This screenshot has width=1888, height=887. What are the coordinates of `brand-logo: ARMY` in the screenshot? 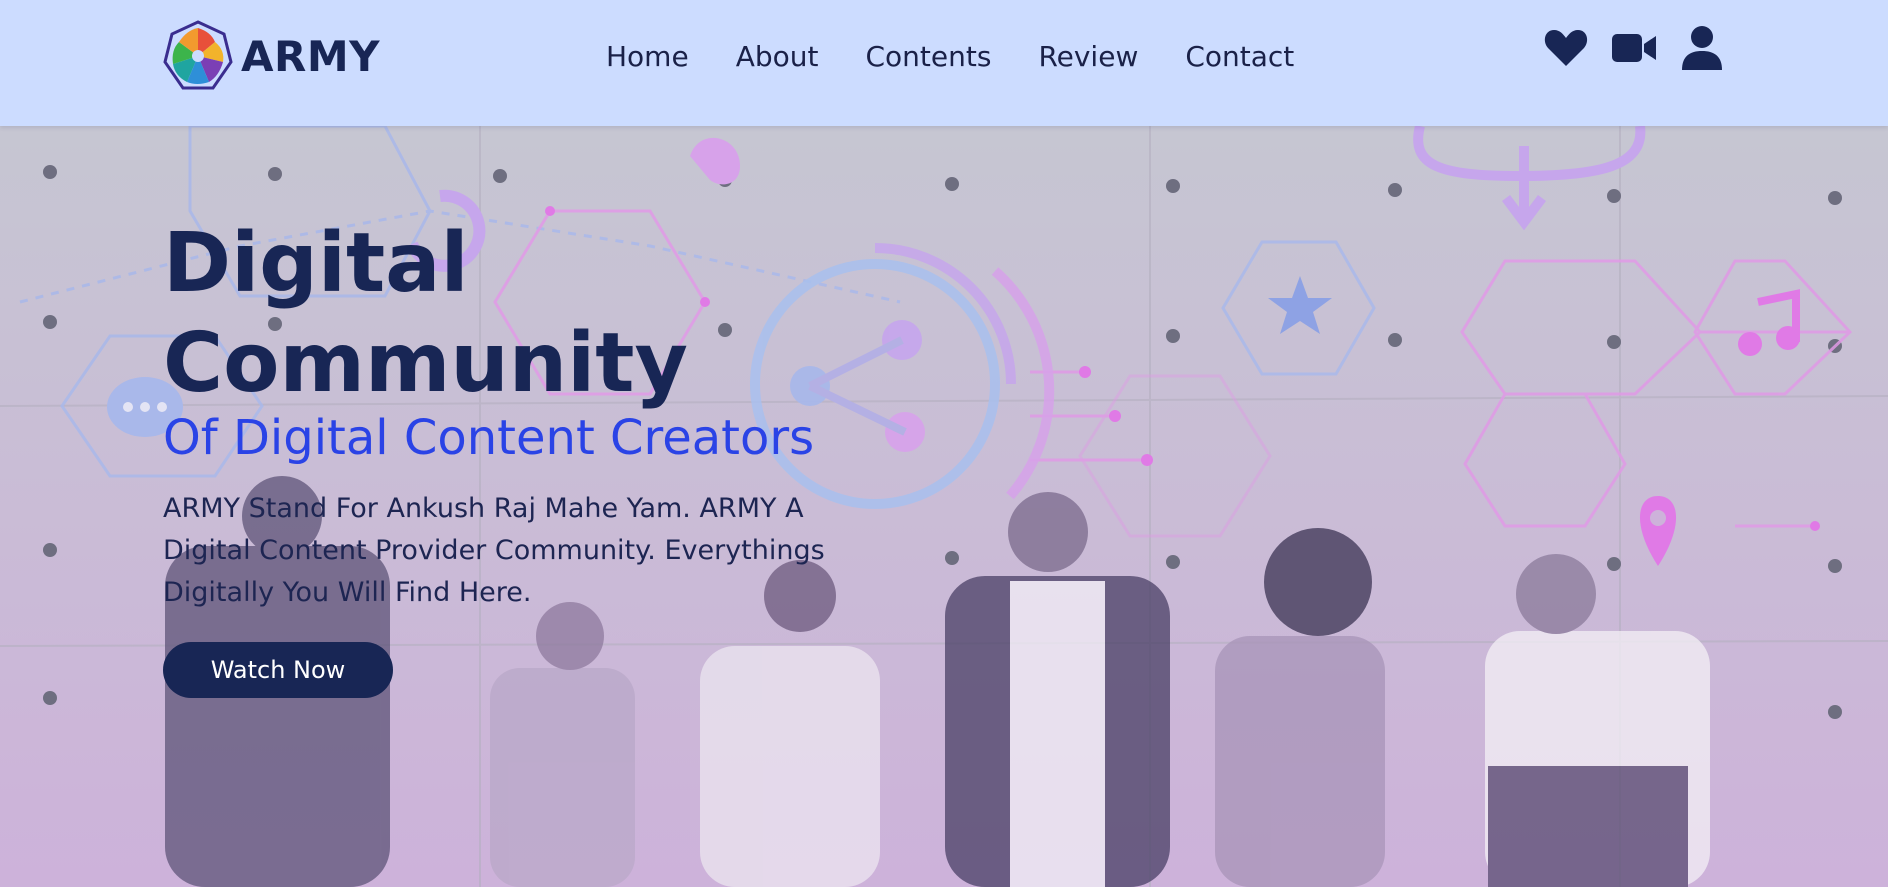 It's located at (271, 56).